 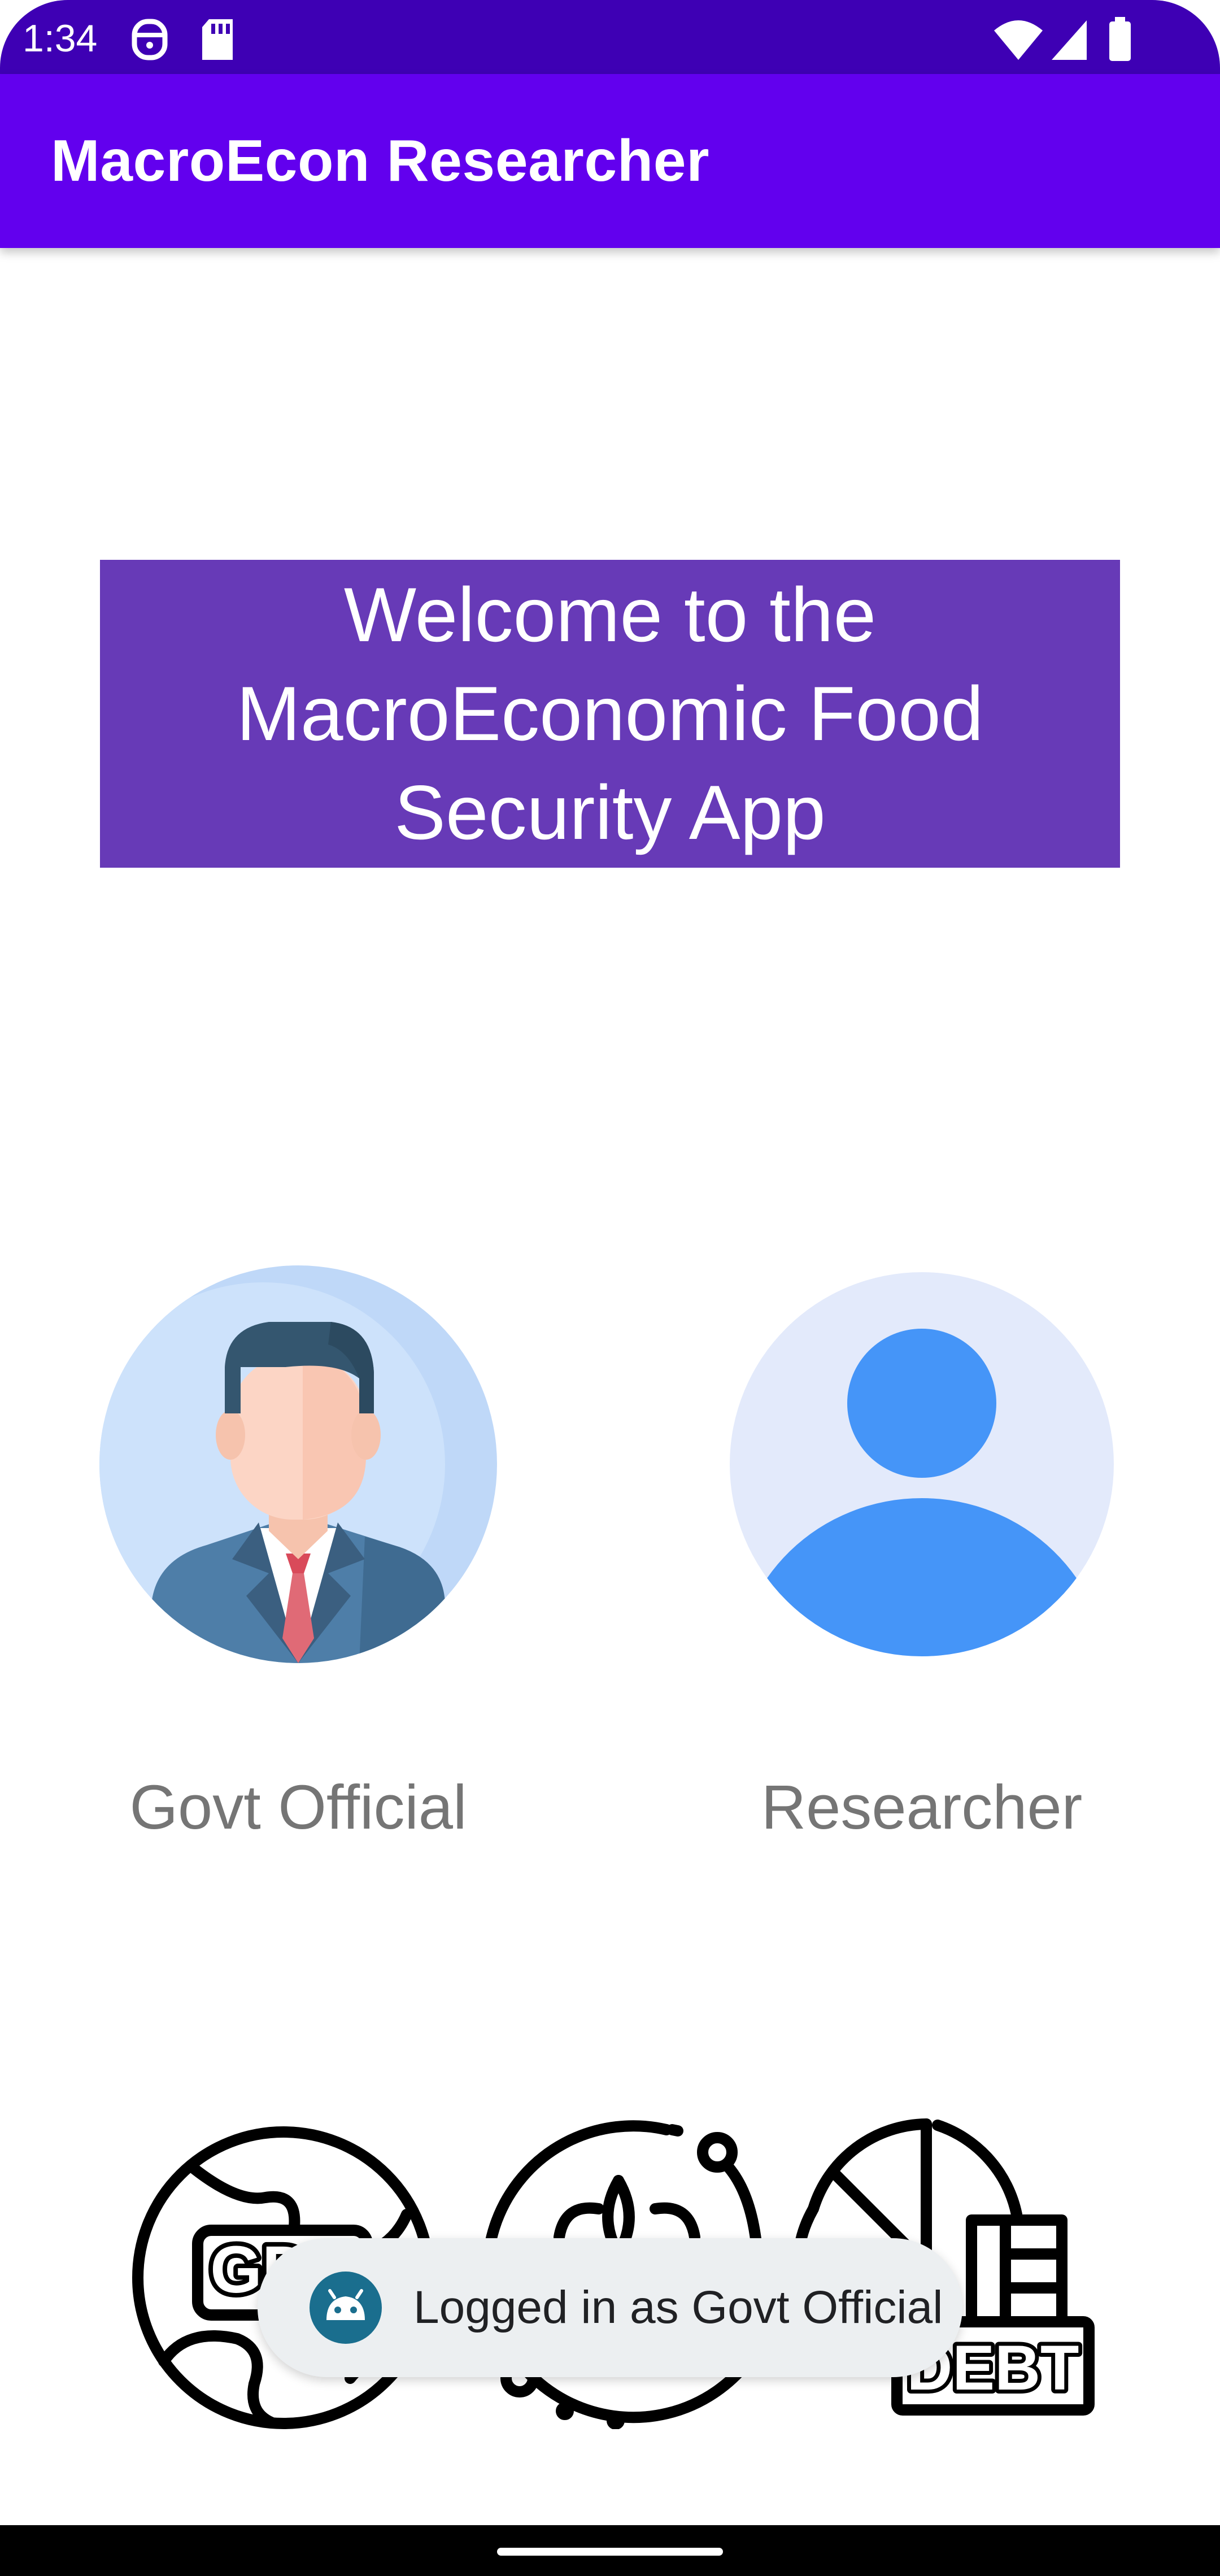 What do you see at coordinates (298, 1464) in the screenshot?
I see `govt-official-avatar-icon` at bounding box center [298, 1464].